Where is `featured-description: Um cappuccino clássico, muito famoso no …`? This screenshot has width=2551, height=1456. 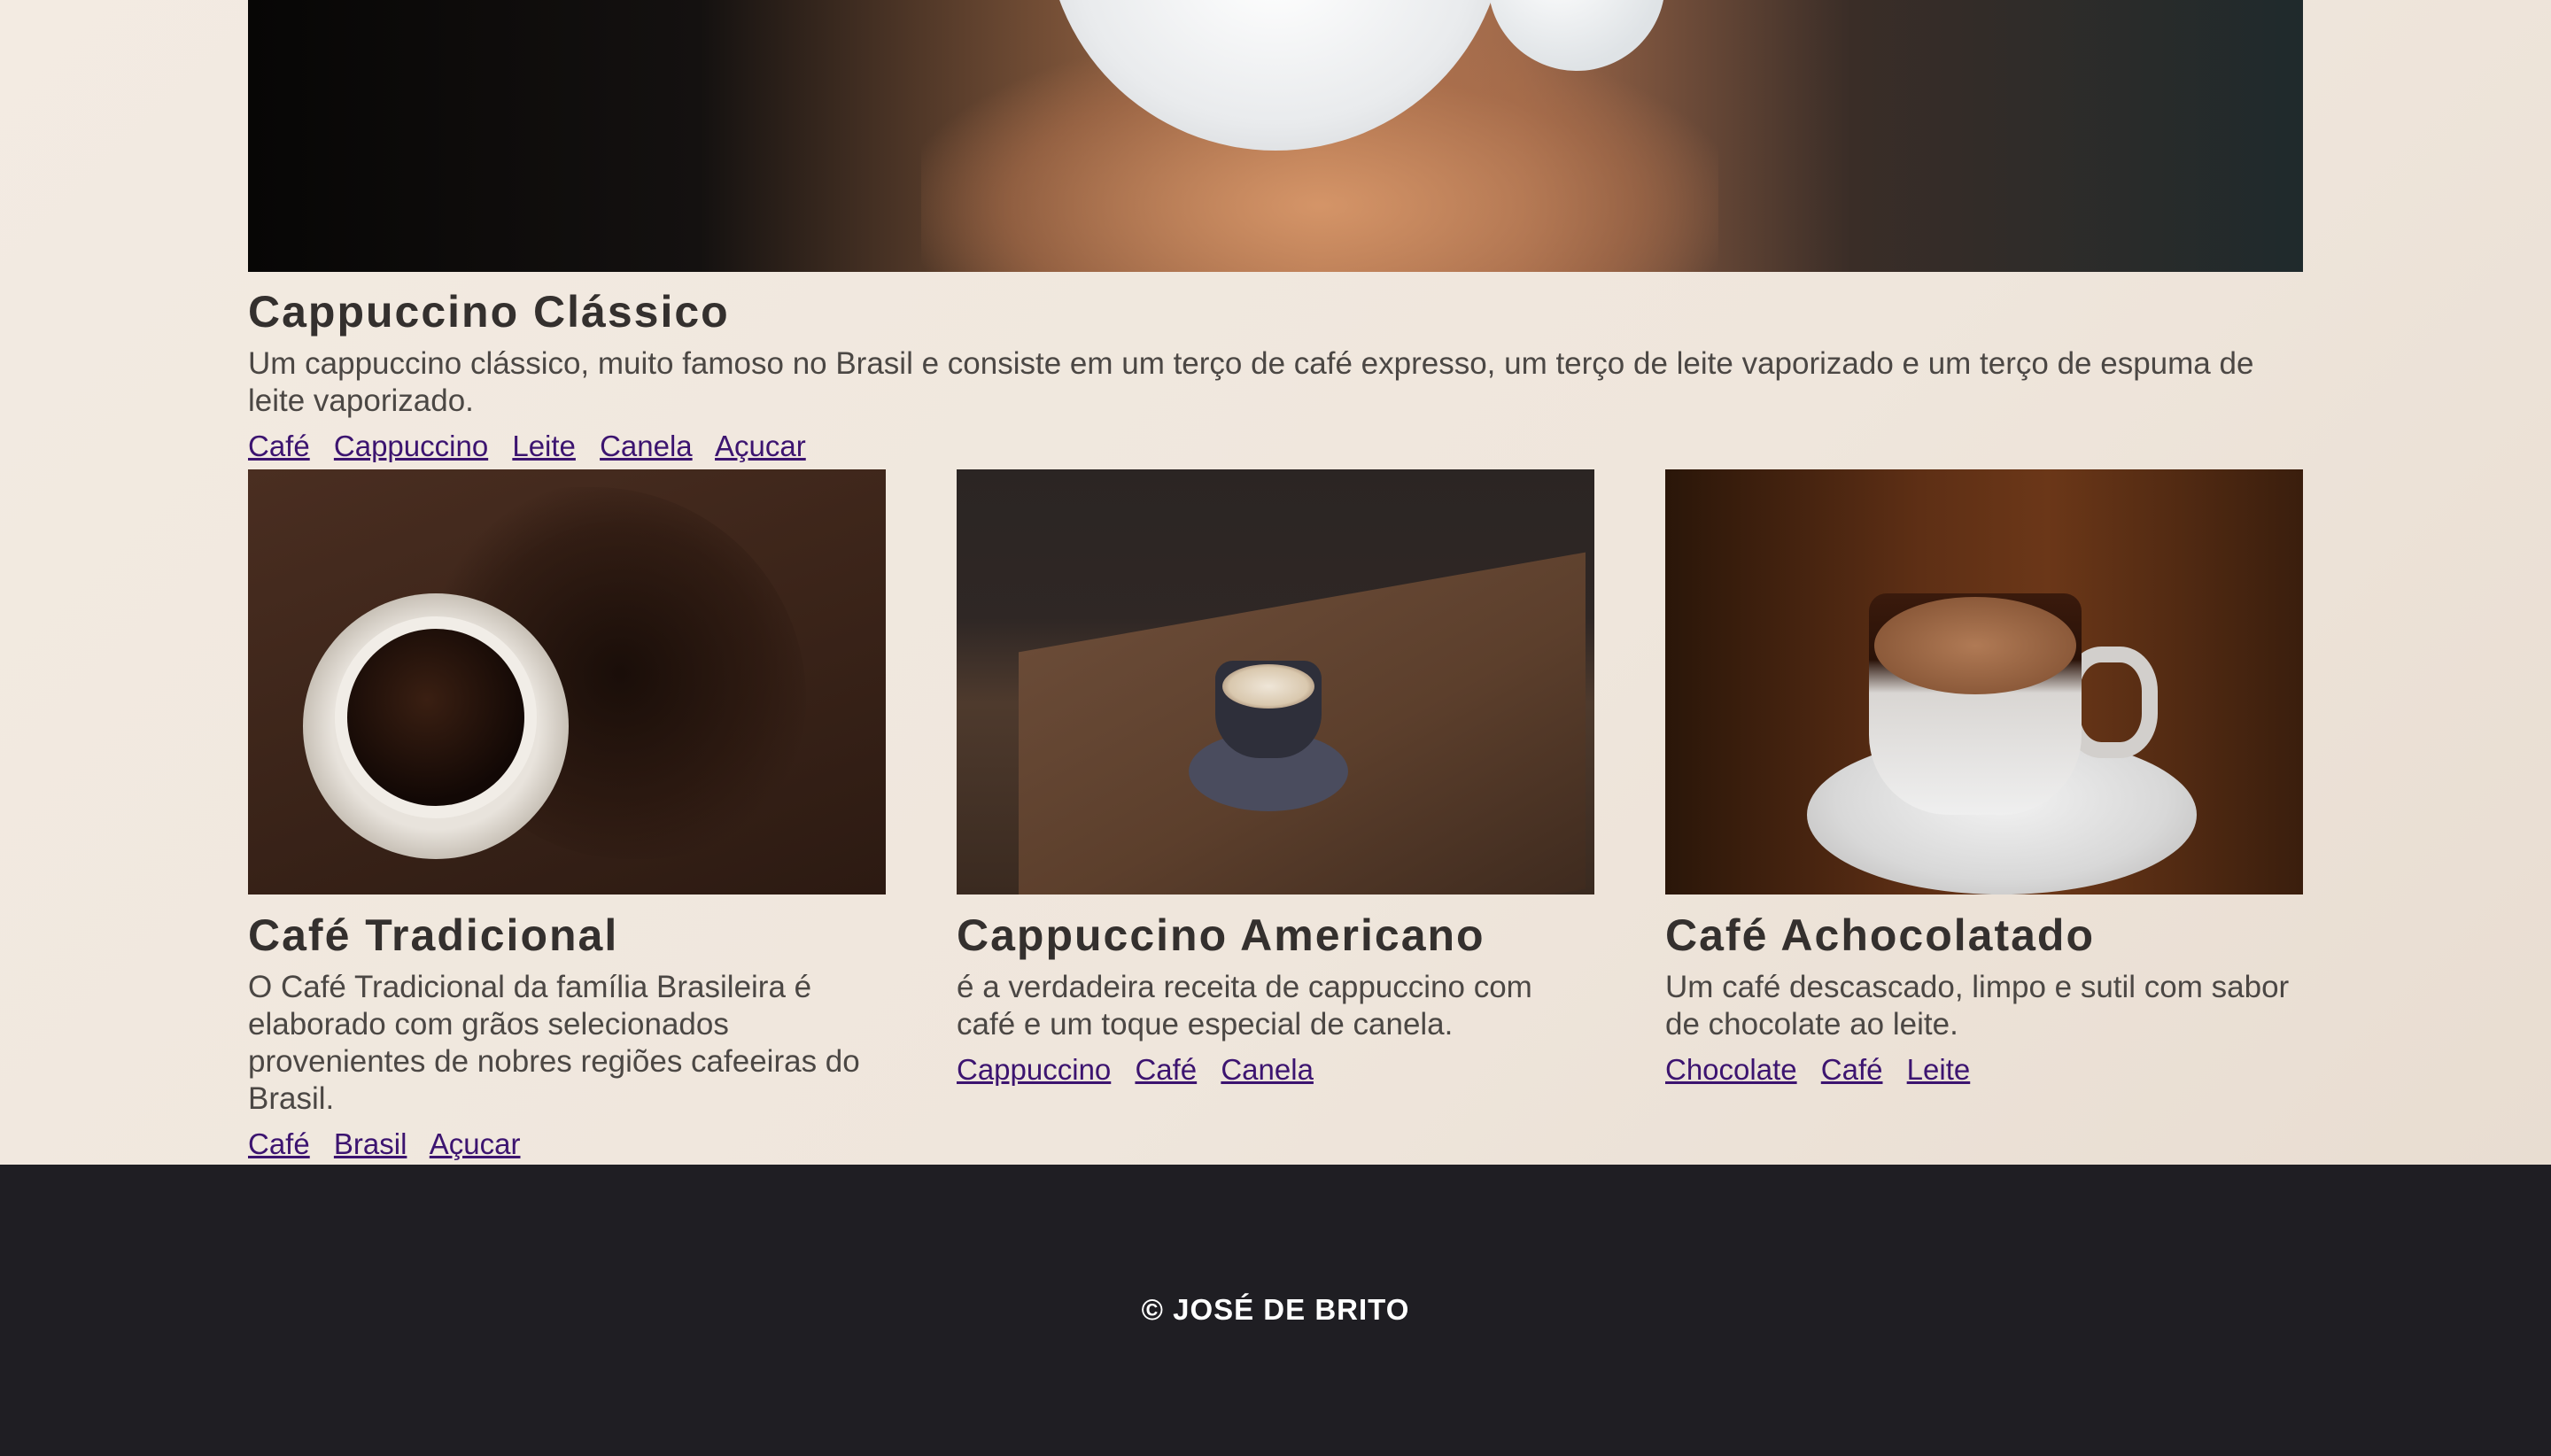 featured-description: Um cappuccino clássico, muito famoso no … is located at coordinates (1251, 382).